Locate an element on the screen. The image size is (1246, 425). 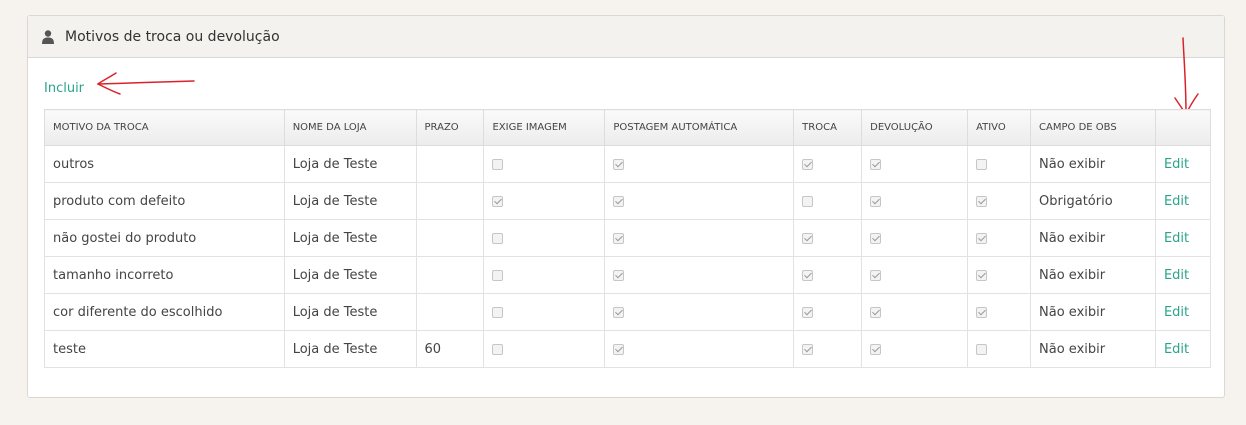
col-exige-imagem-header: EXIGE IMAGEM is located at coordinates (544, 127).